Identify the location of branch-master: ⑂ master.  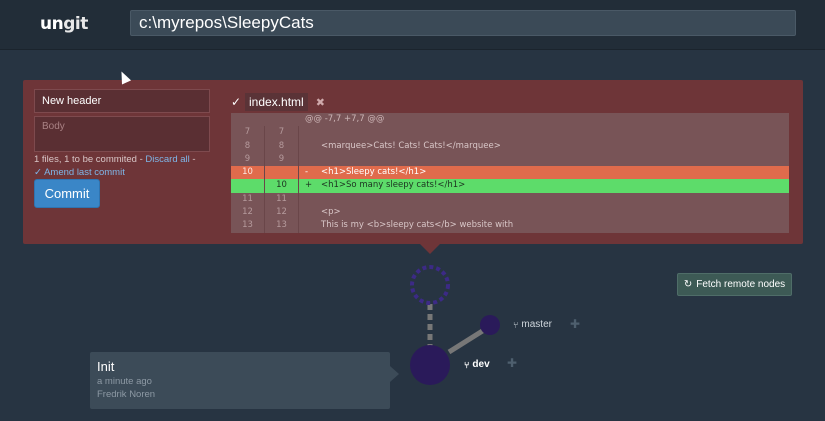
(532, 324).